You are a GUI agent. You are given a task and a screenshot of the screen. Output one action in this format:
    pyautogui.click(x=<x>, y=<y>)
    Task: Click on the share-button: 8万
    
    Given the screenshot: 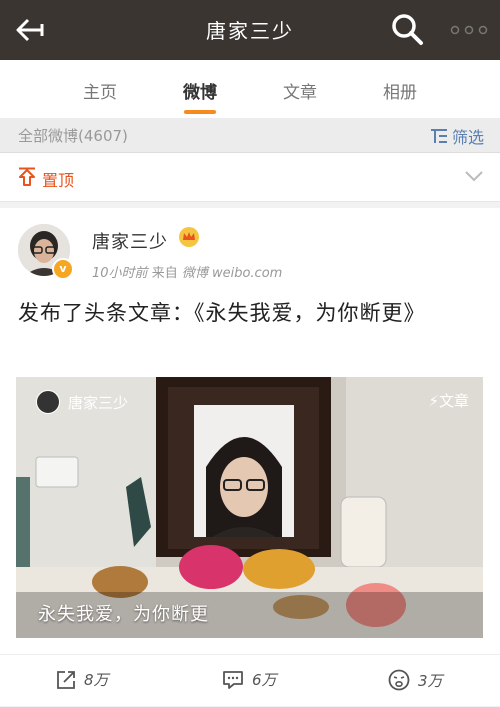 What is the action you would take?
    pyautogui.click(x=82, y=679)
    